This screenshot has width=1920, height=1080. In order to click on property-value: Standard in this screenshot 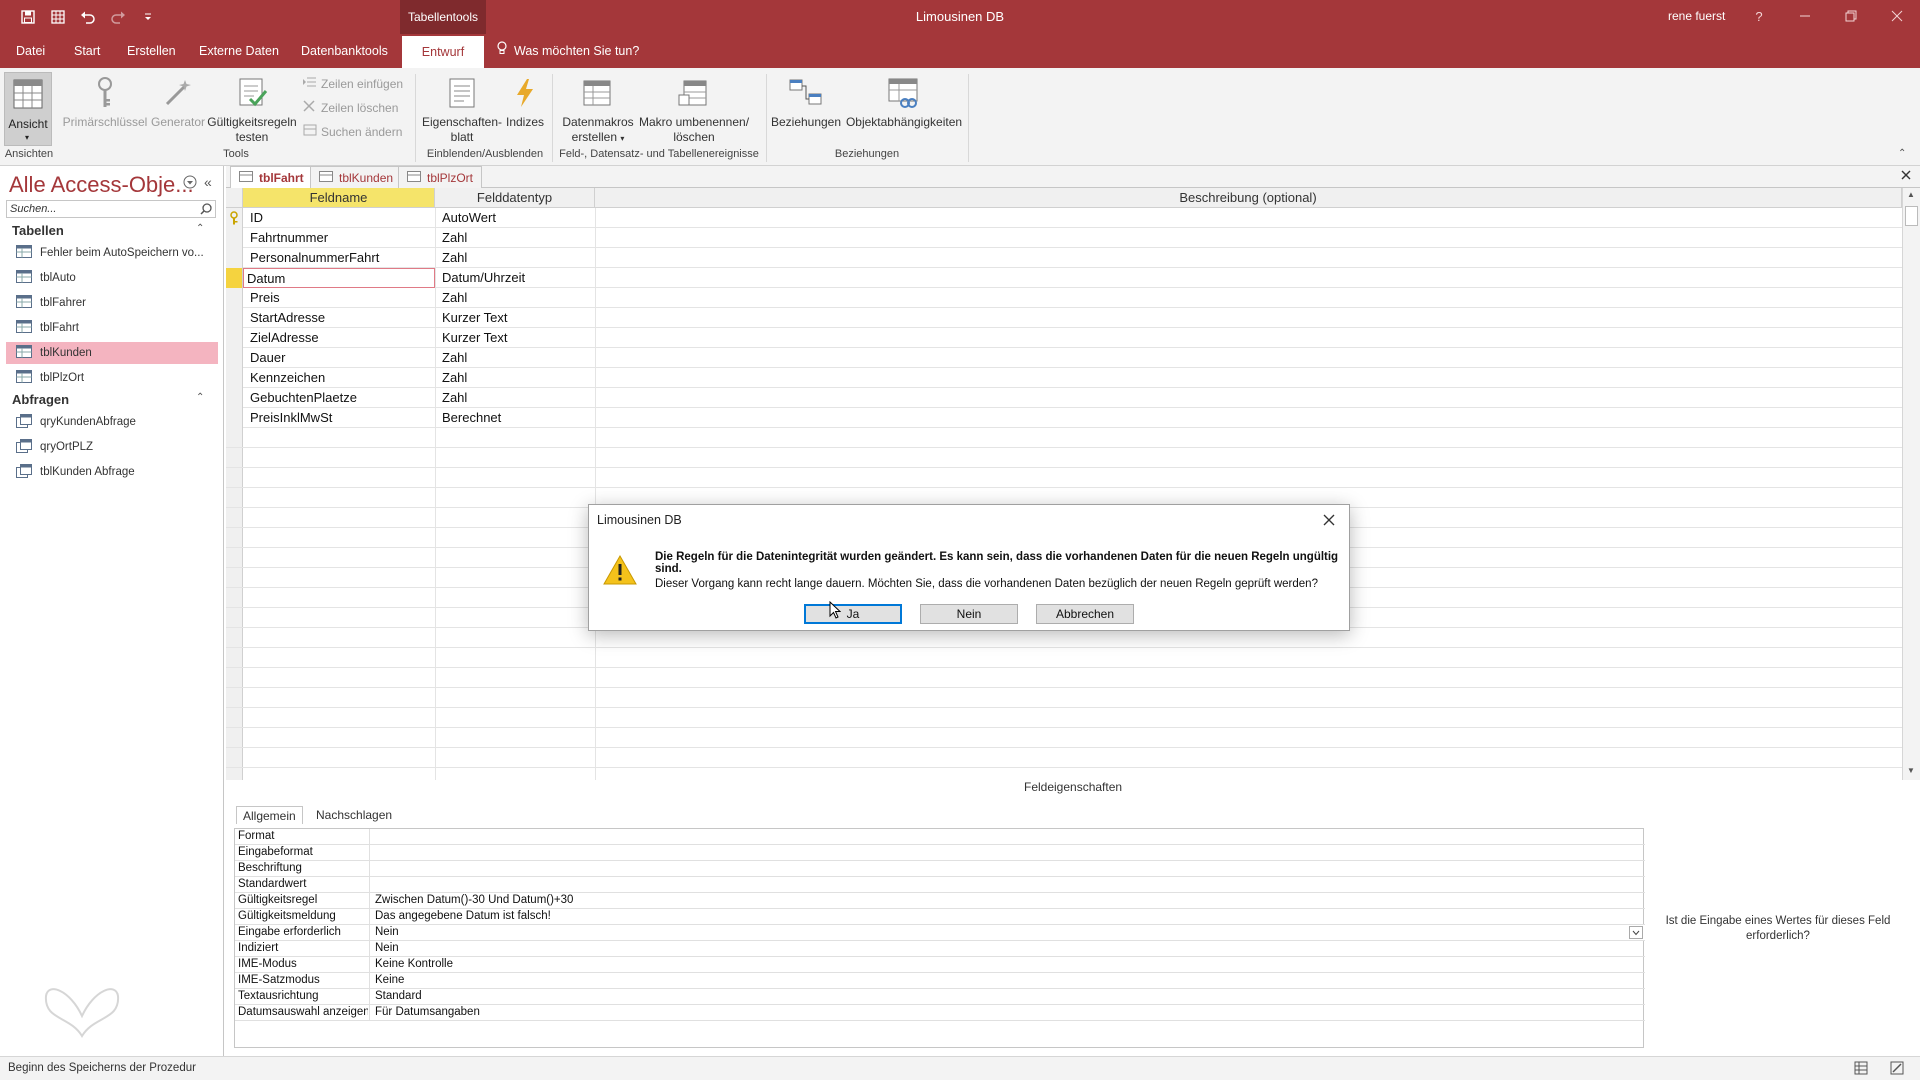, I will do `click(396, 996)`.